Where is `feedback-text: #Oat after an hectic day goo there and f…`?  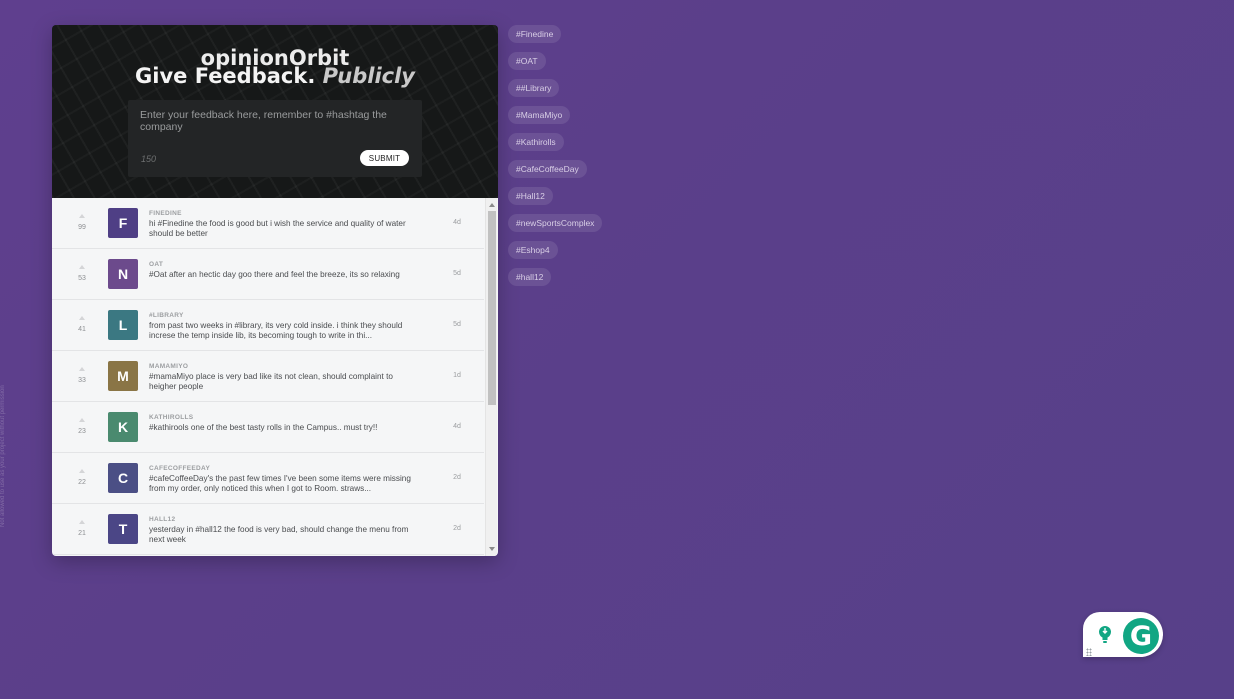
feedback-text: #Oat after an hectic day goo there and f… is located at coordinates (274, 274).